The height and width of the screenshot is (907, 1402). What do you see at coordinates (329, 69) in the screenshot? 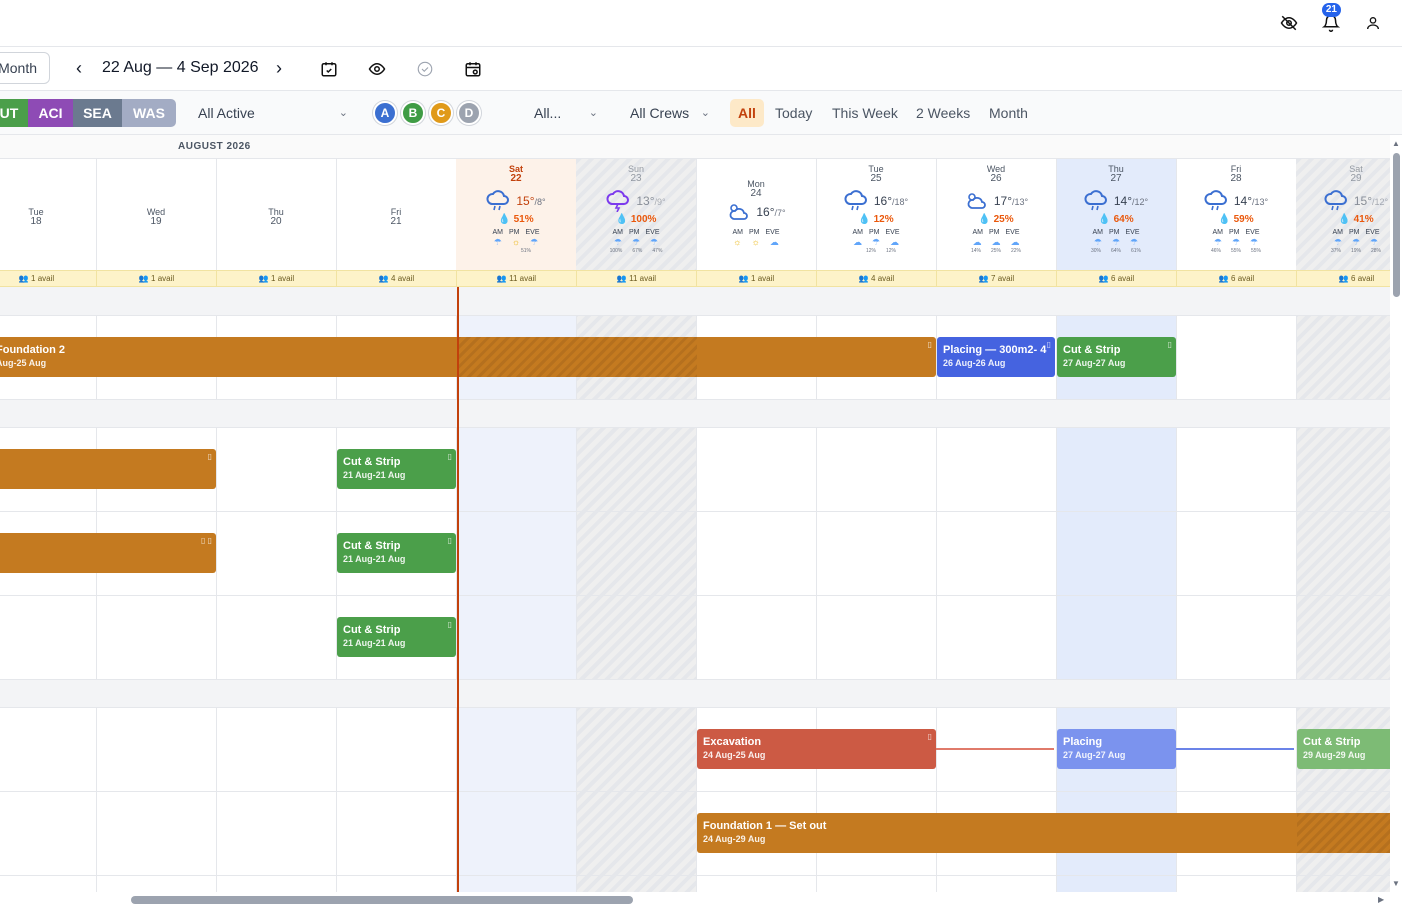
I see `calendar-check-icon` at bounding box center [329, 69].